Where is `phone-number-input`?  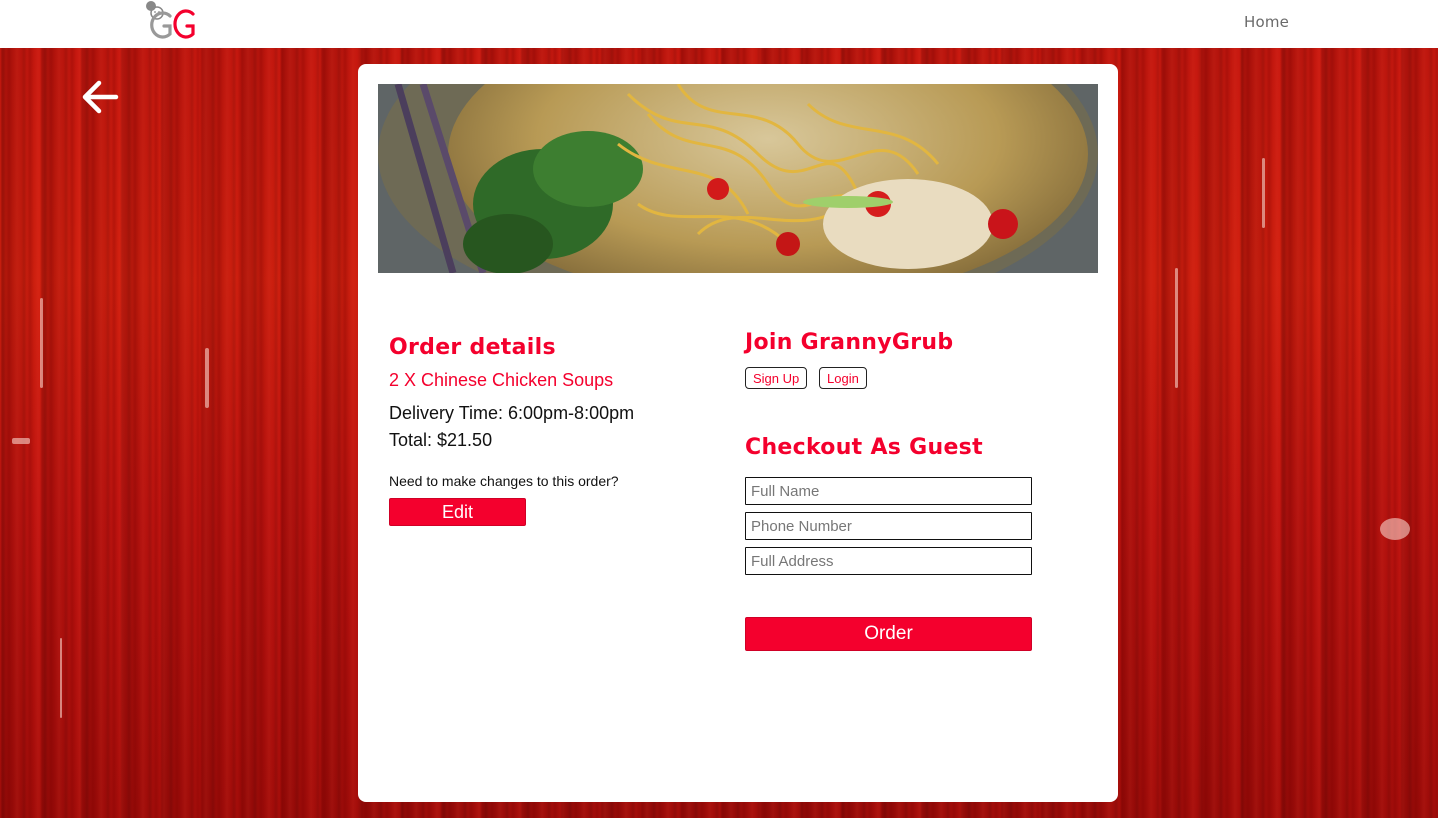
phone-number-input is located at coordinates (888, 526).